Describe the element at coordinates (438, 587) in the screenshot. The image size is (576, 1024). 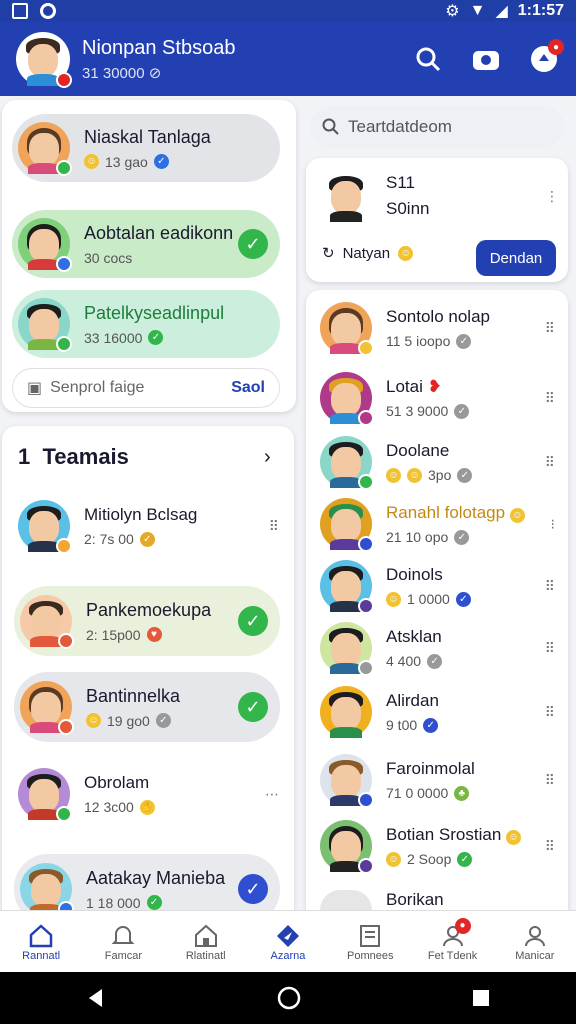
I see `person-item: Doinols ☺ 1 0000 ✓ ⠿` at that location.